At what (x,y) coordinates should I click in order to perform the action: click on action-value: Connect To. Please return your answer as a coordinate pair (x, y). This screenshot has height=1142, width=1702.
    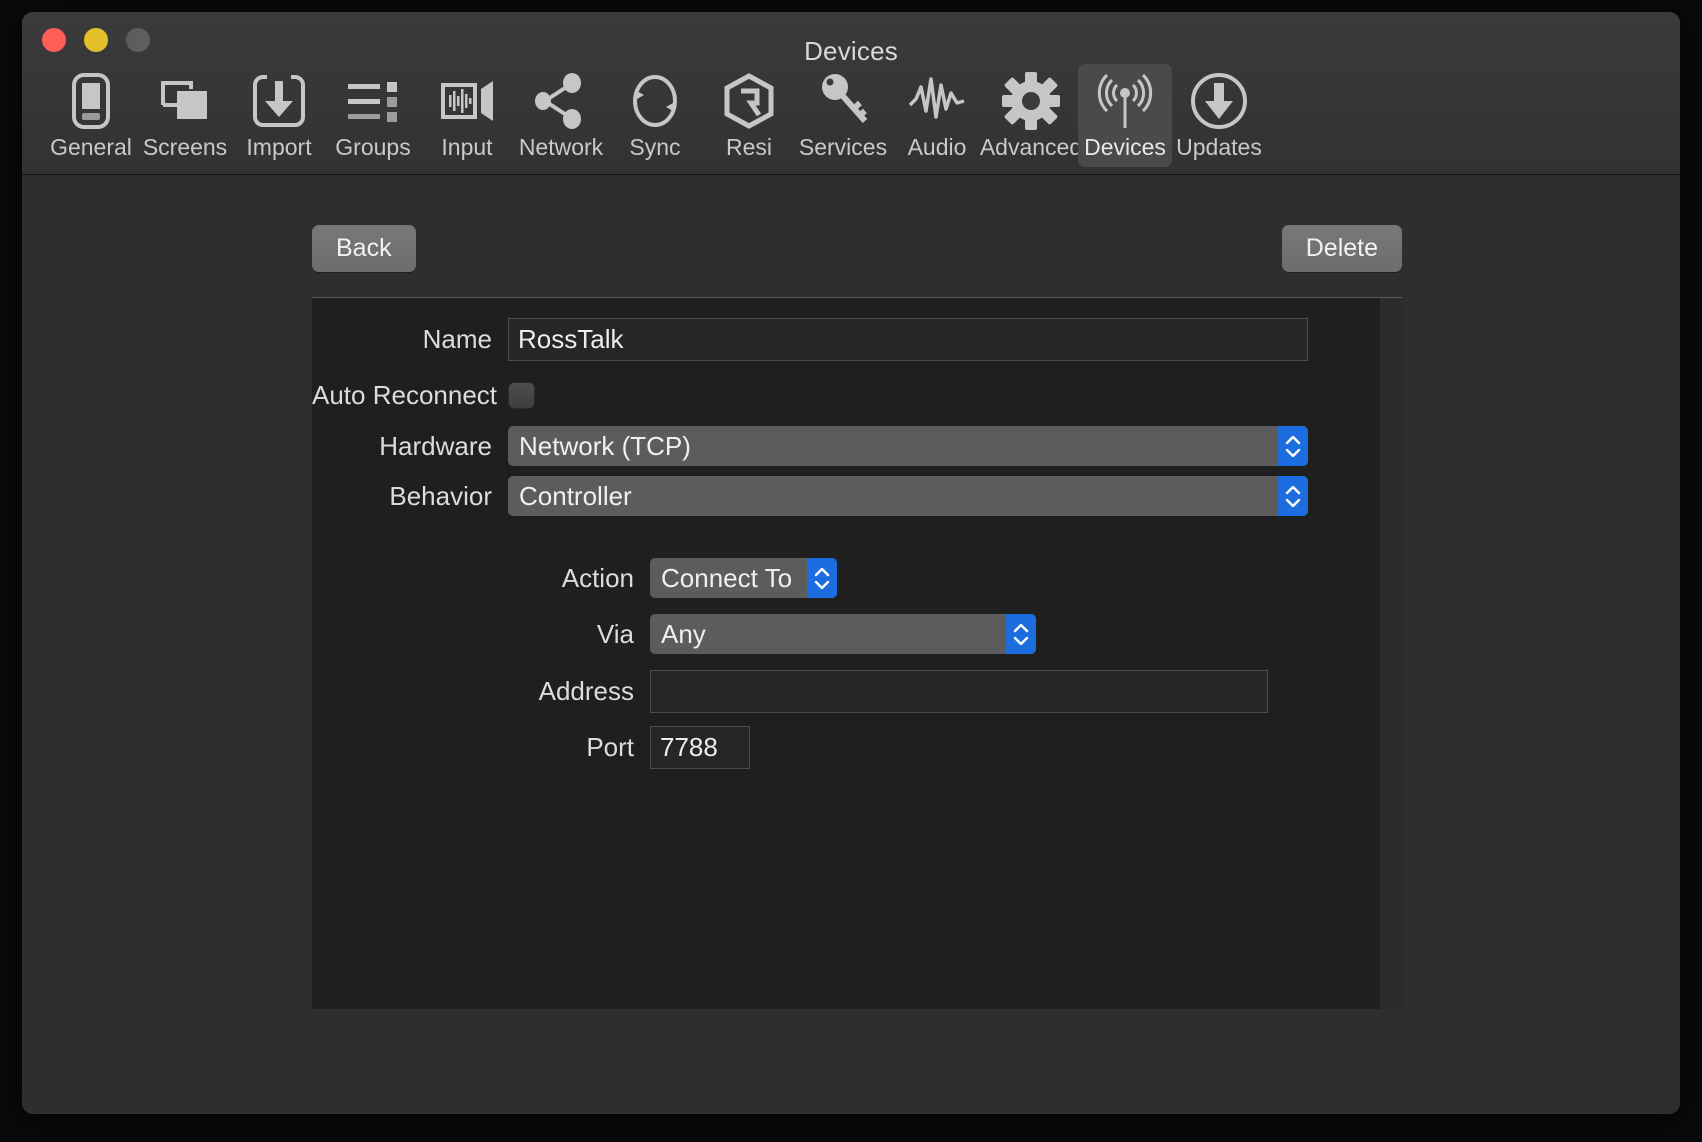
    Looking at the image, I should click on (727, 577).